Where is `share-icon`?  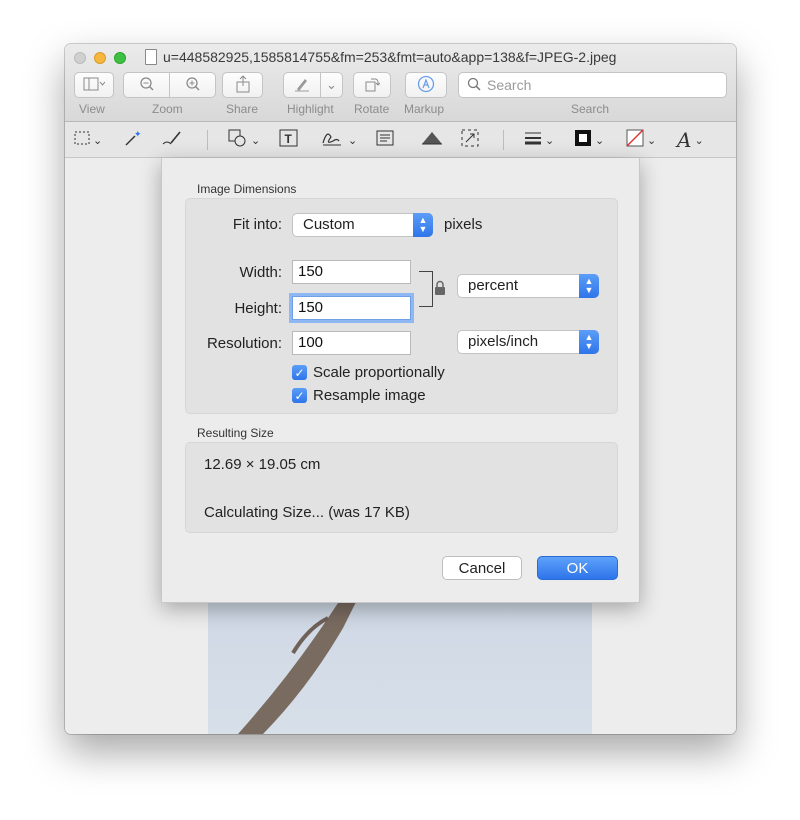 share-icon is located at coordinates (243, 85).